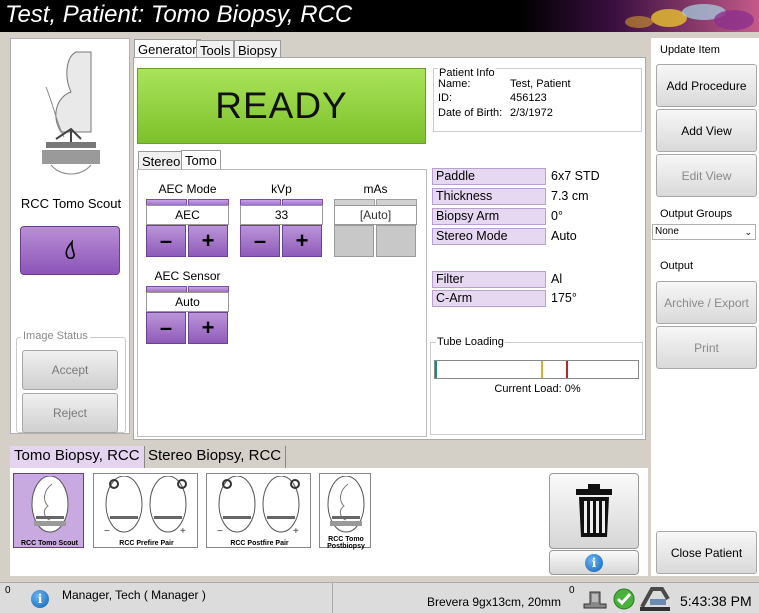 This screenshot has height=613, width=759. Describe the element at coordinates (690, 50) in the screenshot. I see `update-item-label: Update Item` at that location.